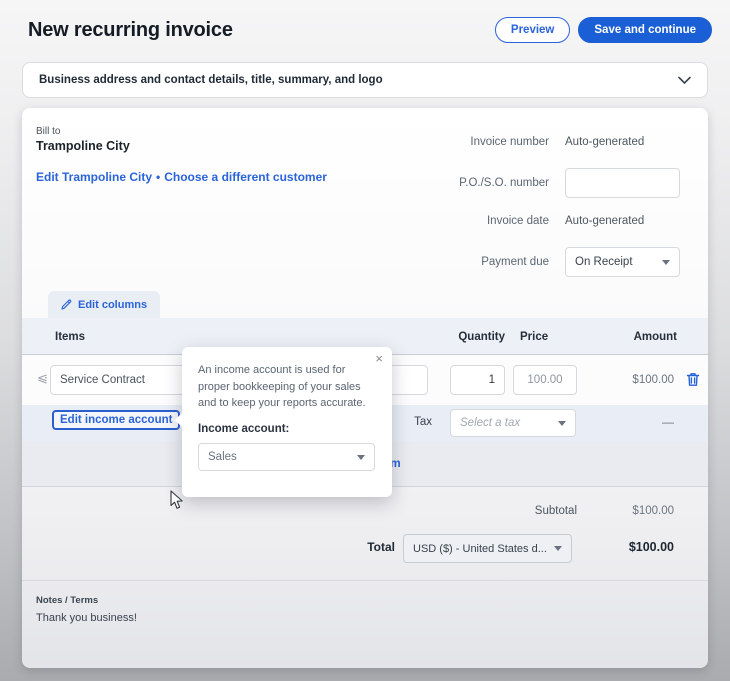 Image resolution: width=730 pixels, height=681 pixels. What do you see at coordinates (517, 221) in the screenshot?
I see `invoice-date-label: Invoice date` at bounding box center [517, 221].